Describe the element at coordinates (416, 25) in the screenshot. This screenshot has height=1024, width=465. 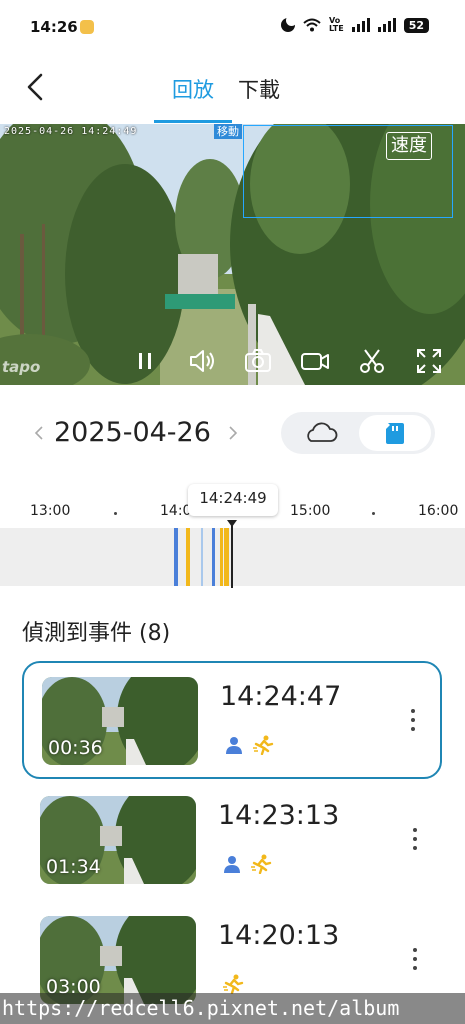
I see `battery-indicator: 52` at that location.